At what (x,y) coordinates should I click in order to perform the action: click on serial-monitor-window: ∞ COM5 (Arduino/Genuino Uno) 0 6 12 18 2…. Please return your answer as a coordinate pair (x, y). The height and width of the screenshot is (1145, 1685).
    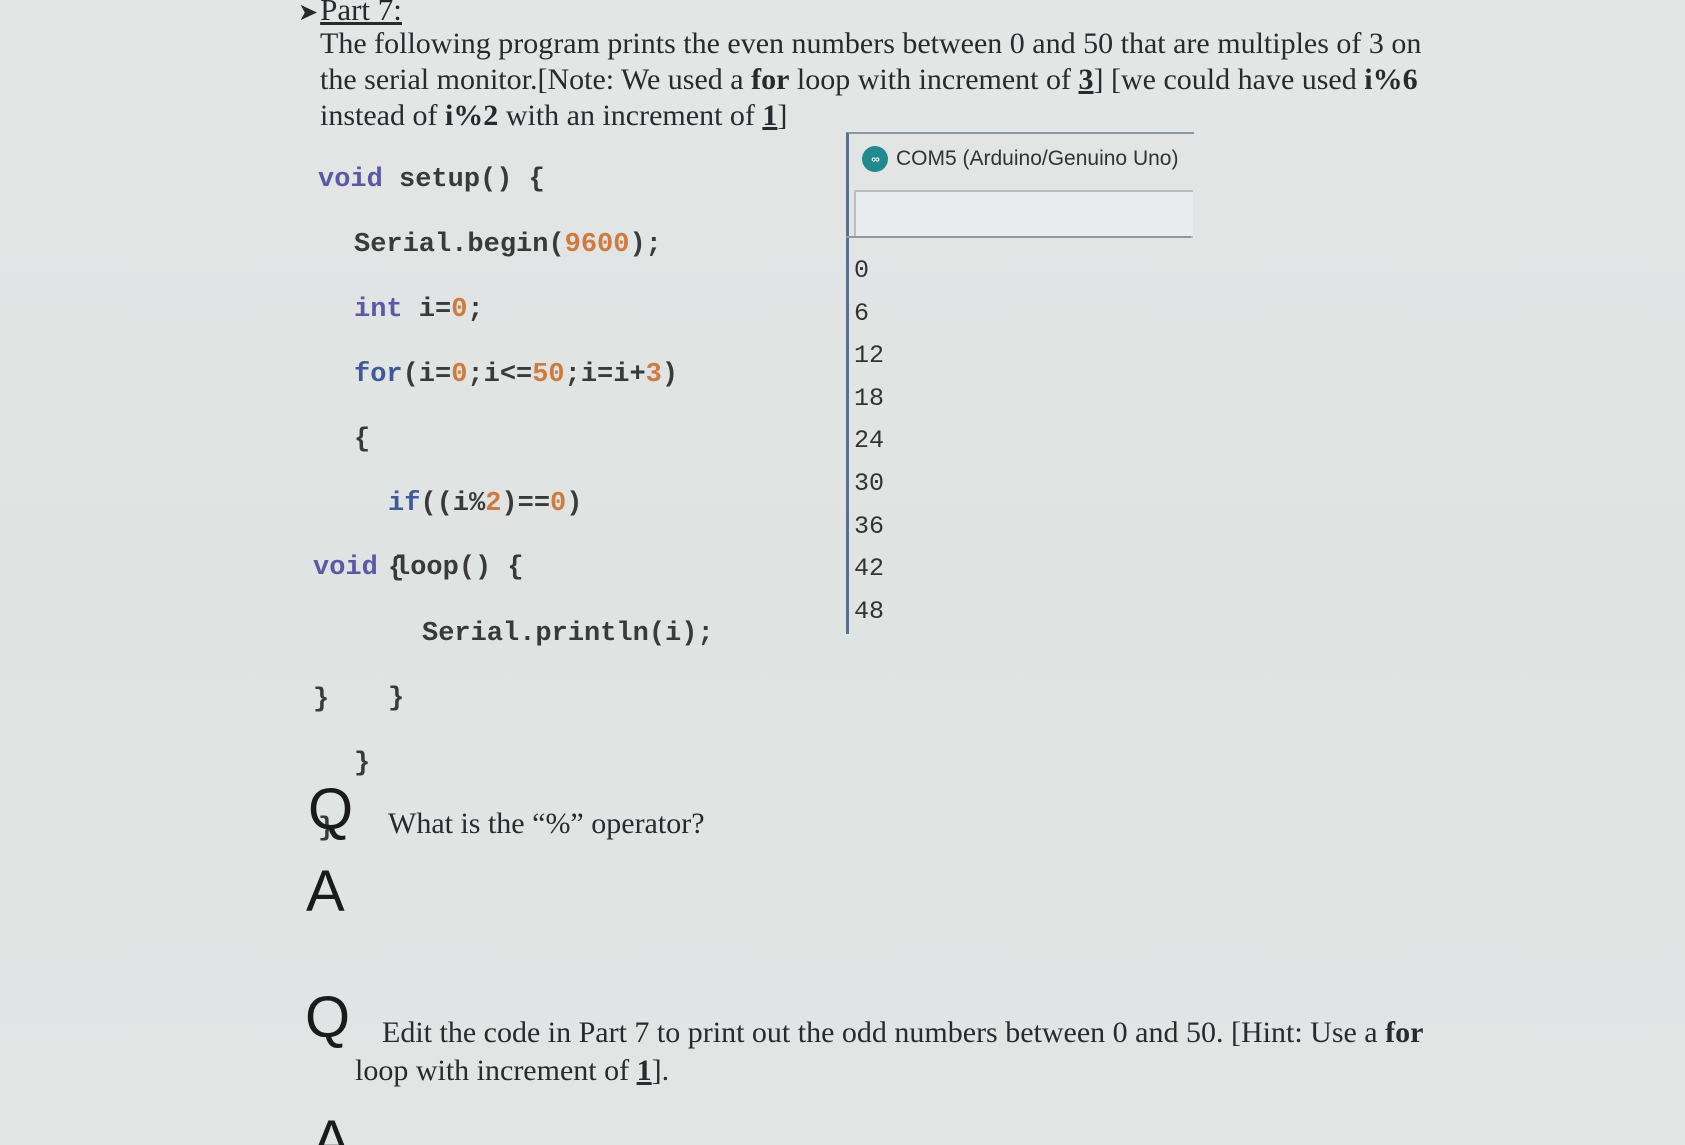
    Looking at the image, I should click on (1020, 383).